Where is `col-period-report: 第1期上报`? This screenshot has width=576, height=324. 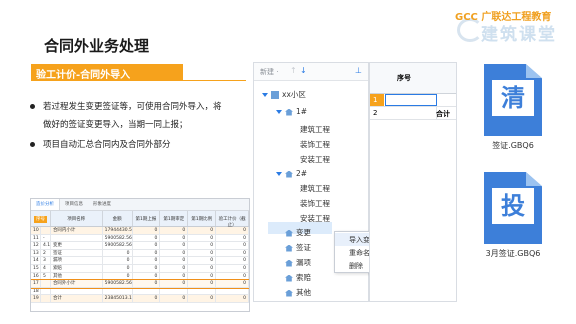 col-period-report: 第1期上报 is located at coordinates (147, 218).